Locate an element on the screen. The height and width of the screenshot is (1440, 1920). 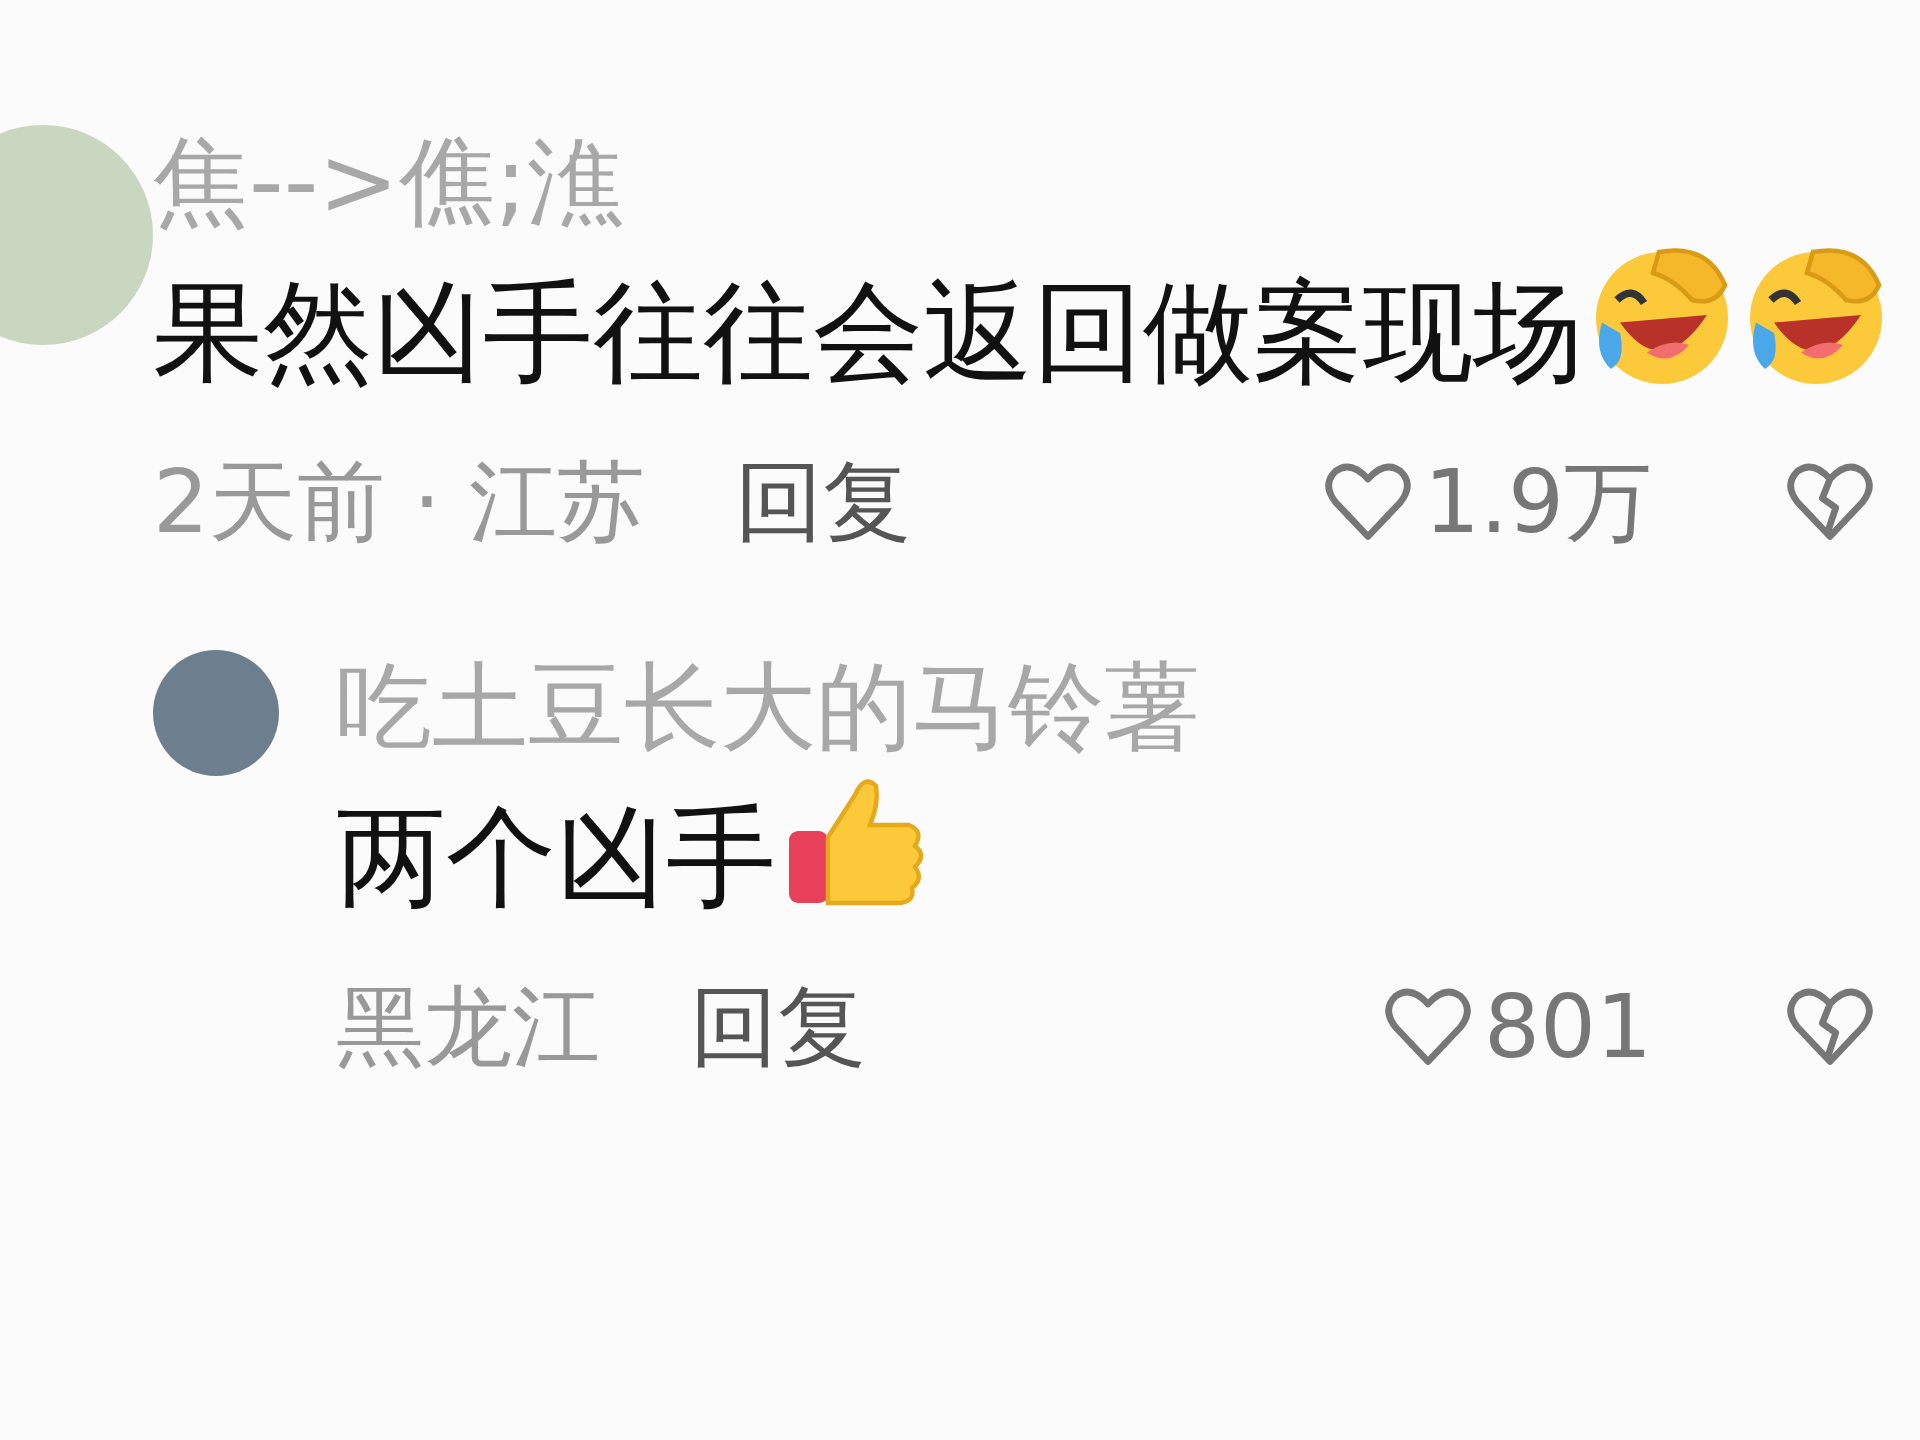
comment-text: 两个凶手 is located at coordinates (556, 856).